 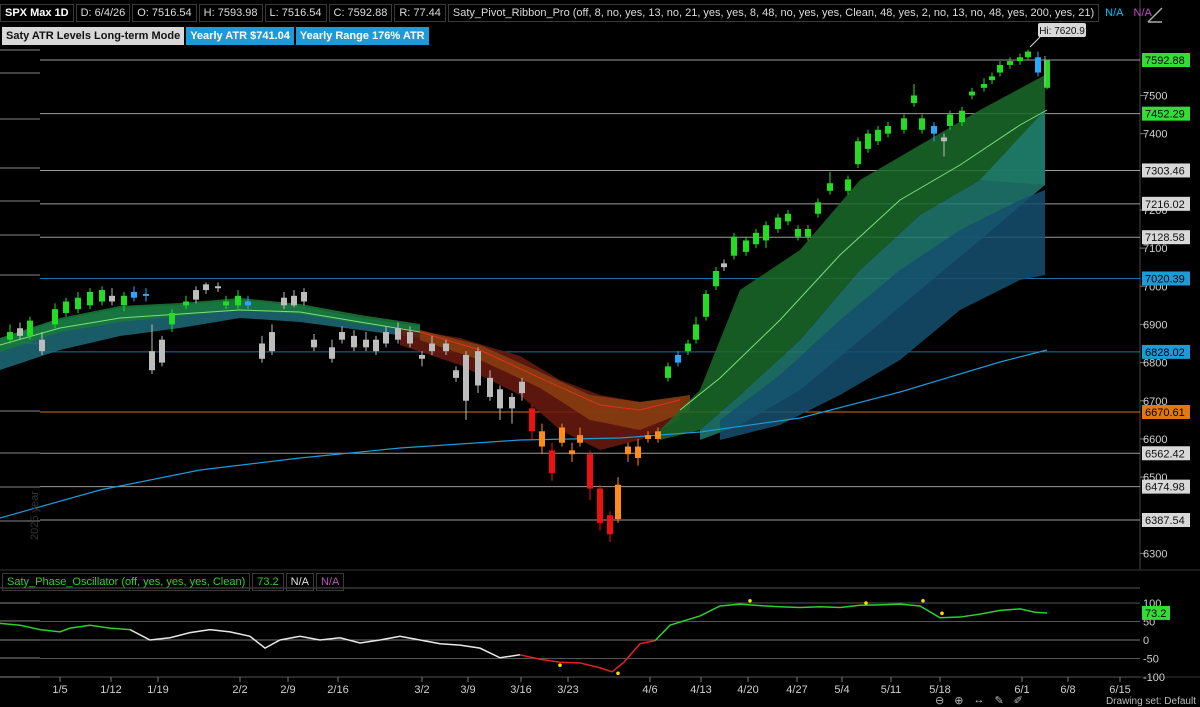 What do you see at coordinates (1155, 325) in the screenshot?
I see `price-tick-label: 6900` at bounding box center [1155, 325].